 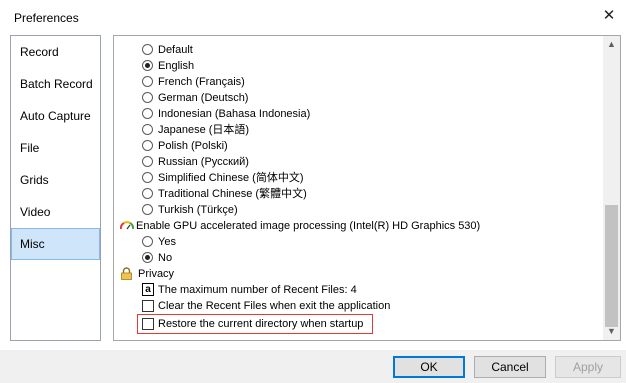 I want to click on sidebar-item-record: Record, so click(x=55, y=52).